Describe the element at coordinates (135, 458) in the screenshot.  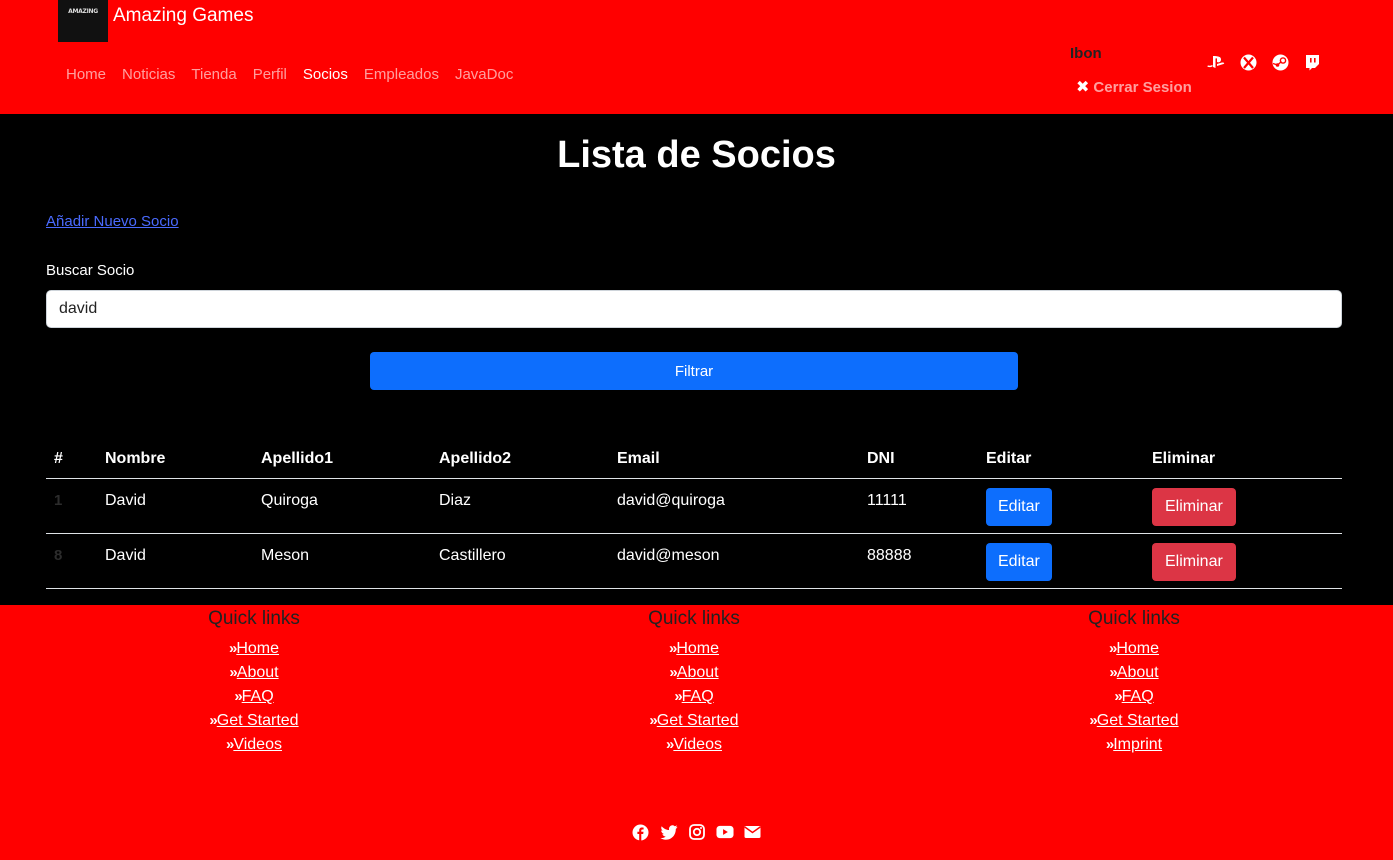
I see `column-header-nombre: Nombre` at that location.